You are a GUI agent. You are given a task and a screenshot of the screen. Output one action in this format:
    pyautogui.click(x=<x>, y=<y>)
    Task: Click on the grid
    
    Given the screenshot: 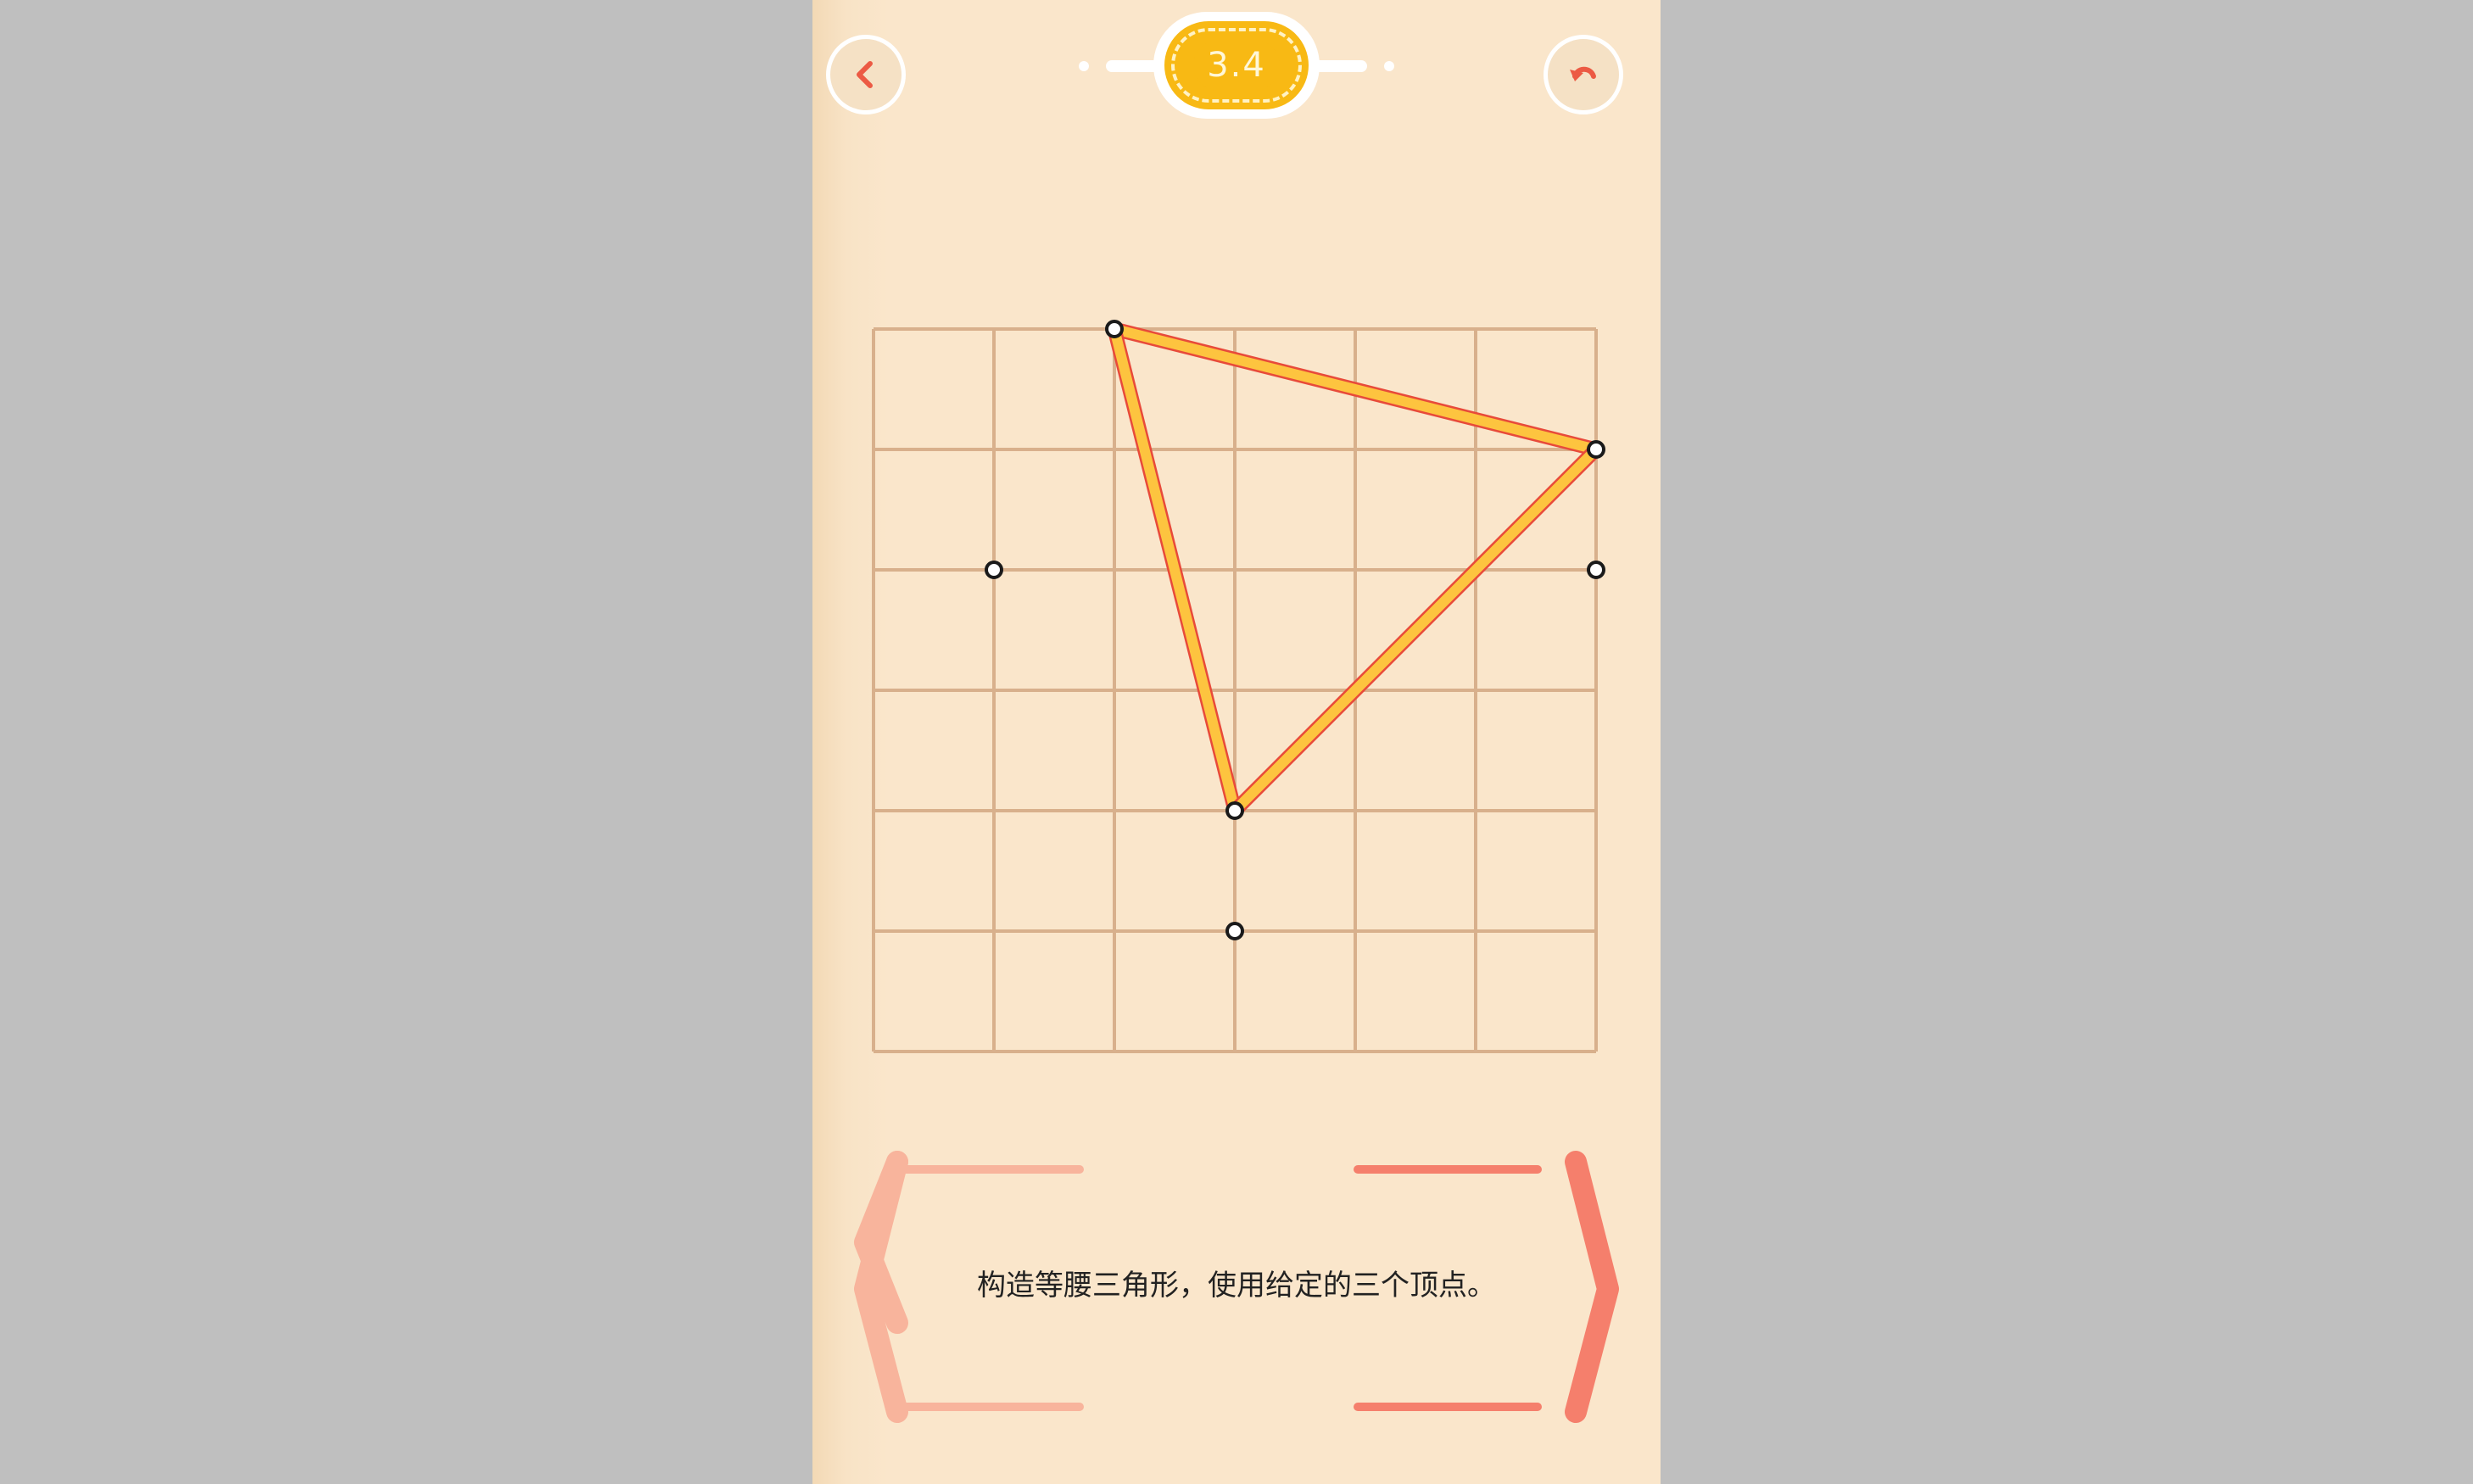 What is the action you would take?
    pyautogui.click(x=1235, y=690)
    